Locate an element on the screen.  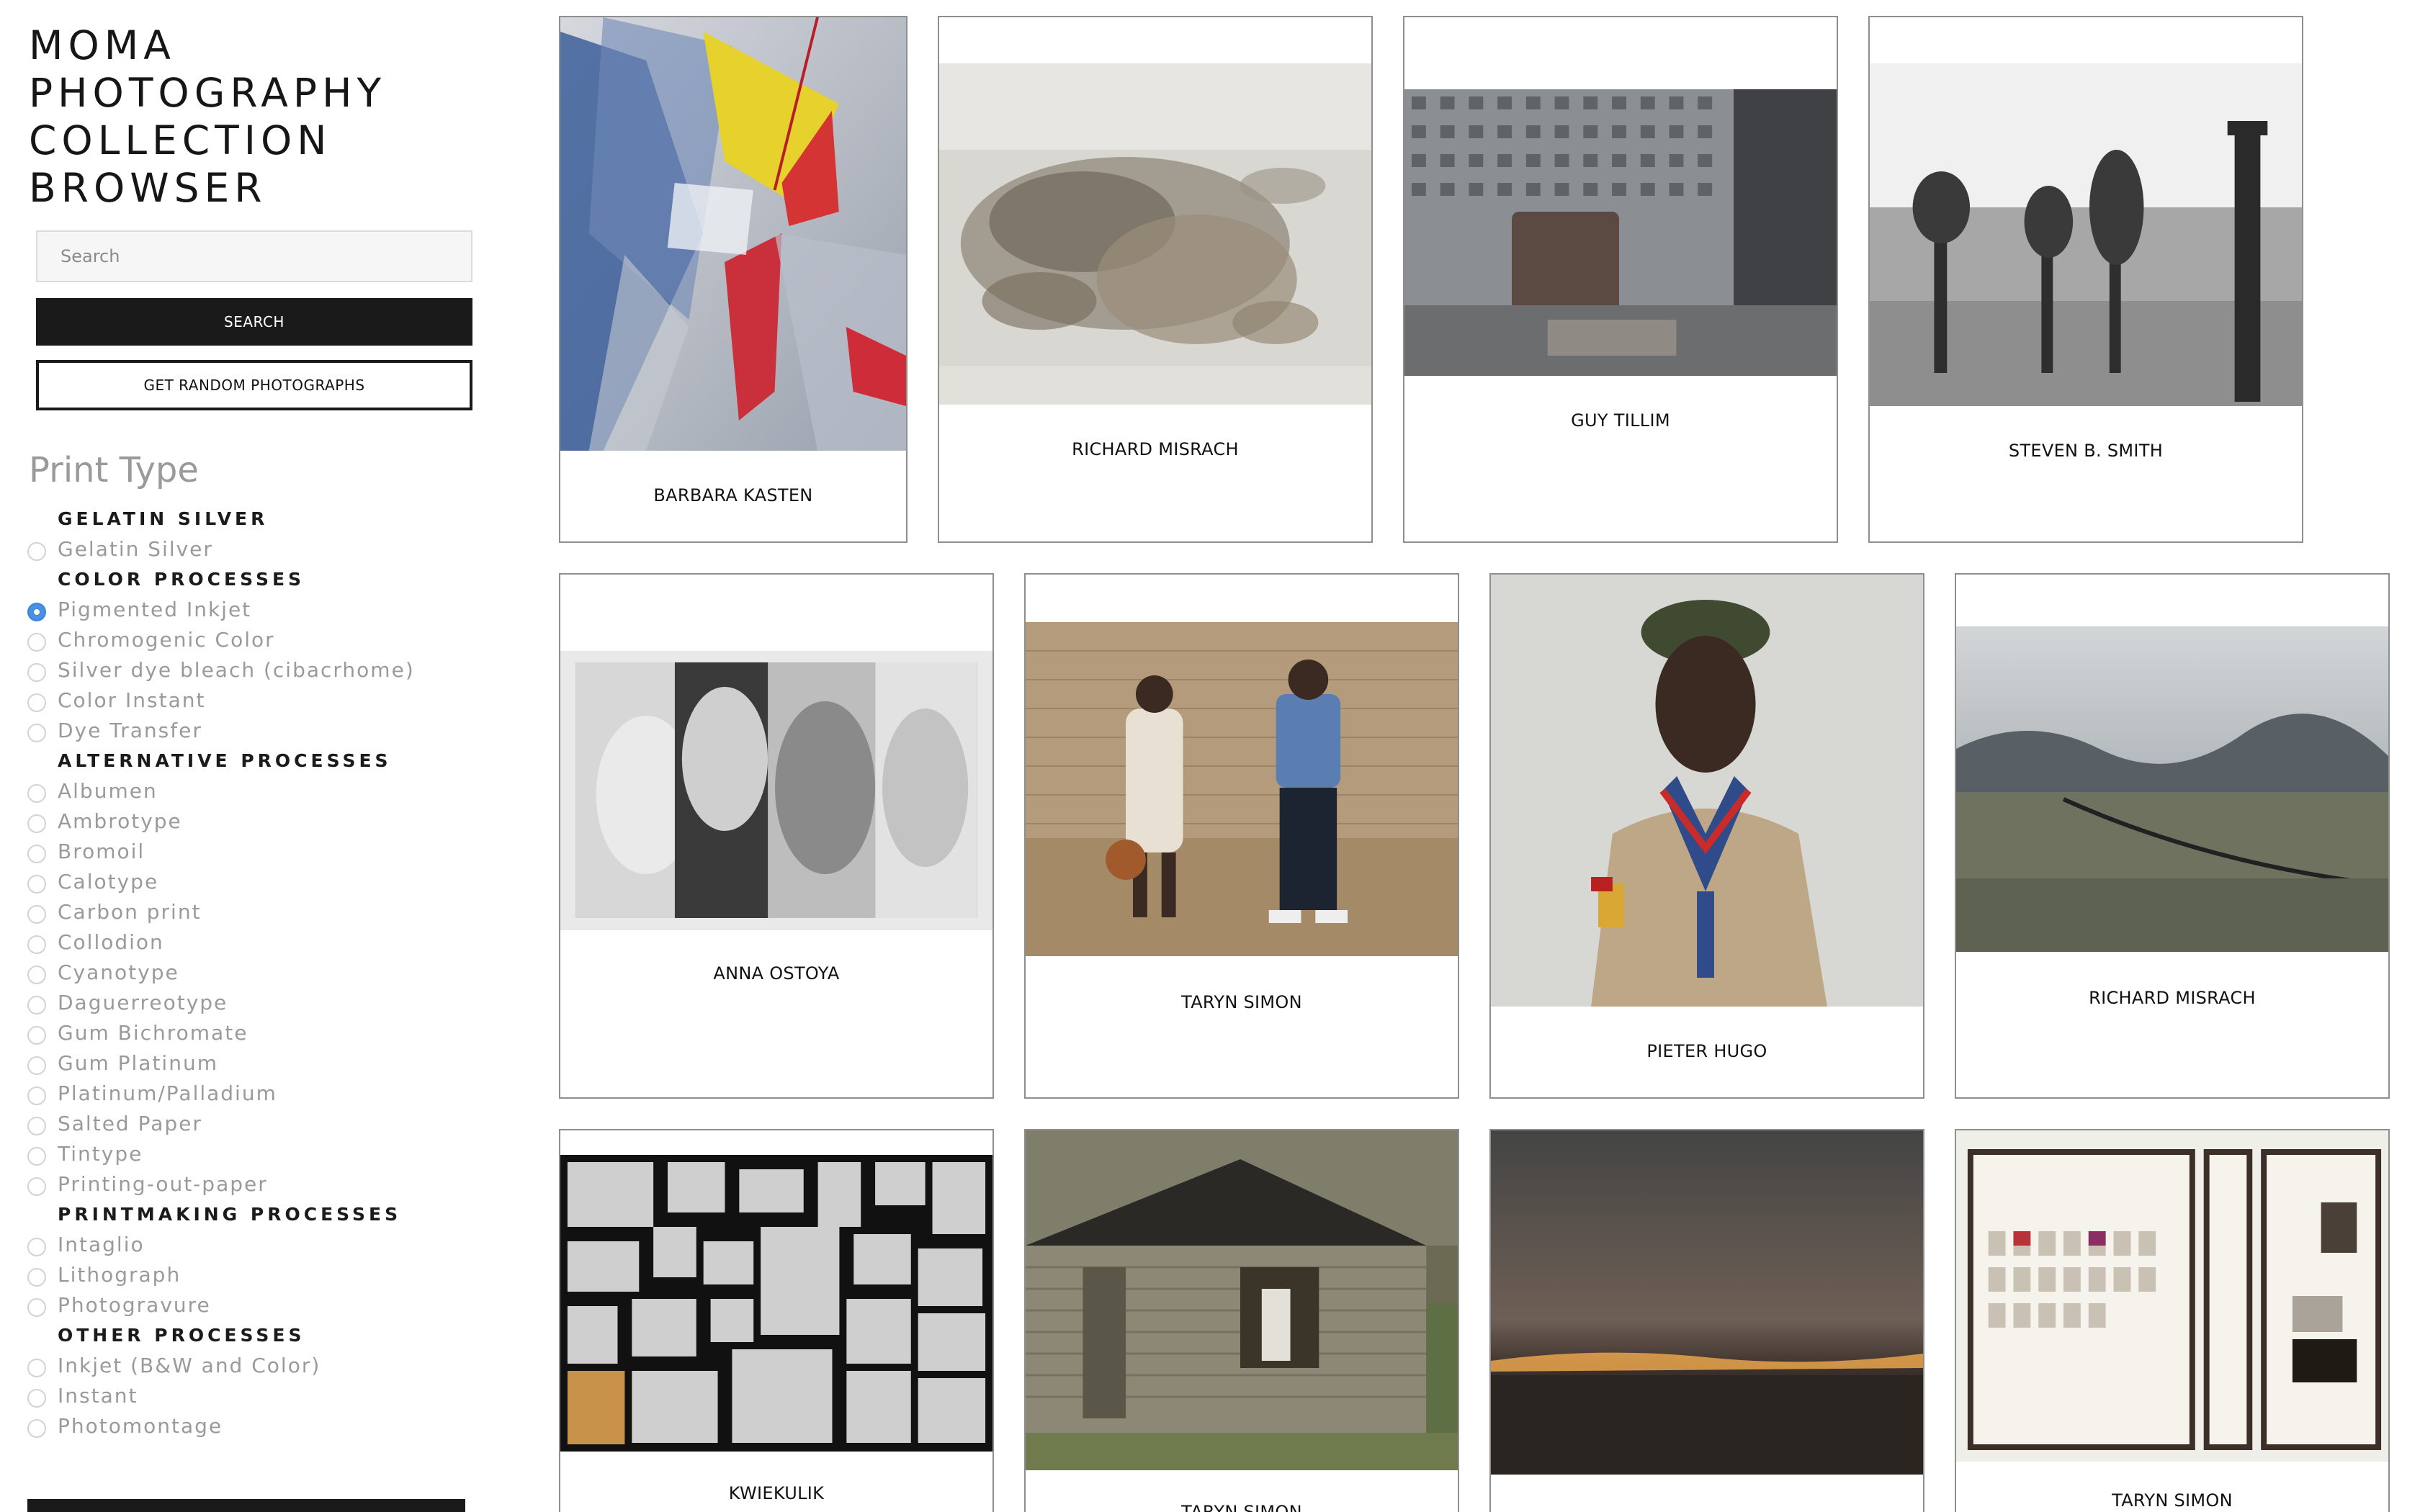
filter-option-instant: Instant is located at coordinates (259, 1396).